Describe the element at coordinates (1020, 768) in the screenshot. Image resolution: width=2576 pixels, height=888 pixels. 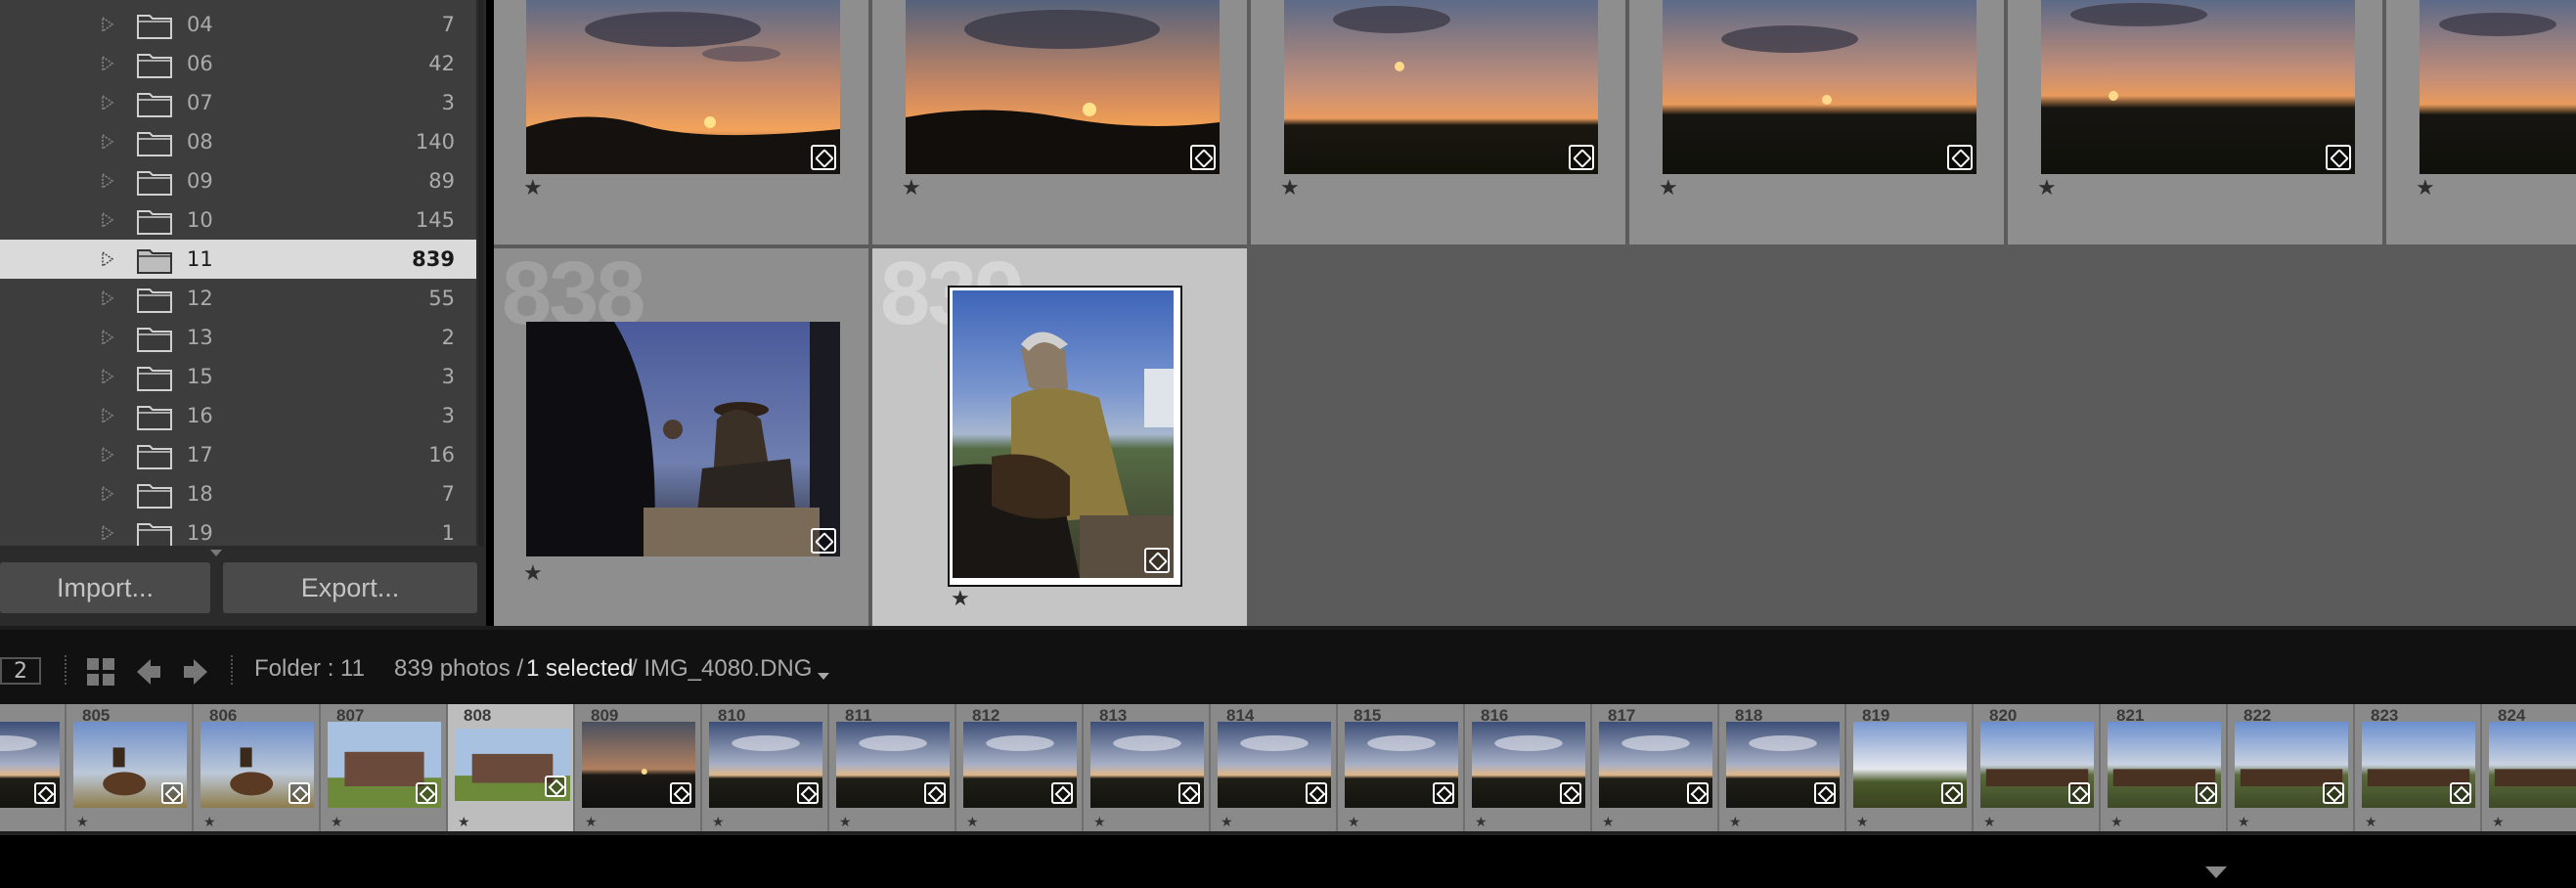
I see `filmstrip-cell: 812 ★` at that location.